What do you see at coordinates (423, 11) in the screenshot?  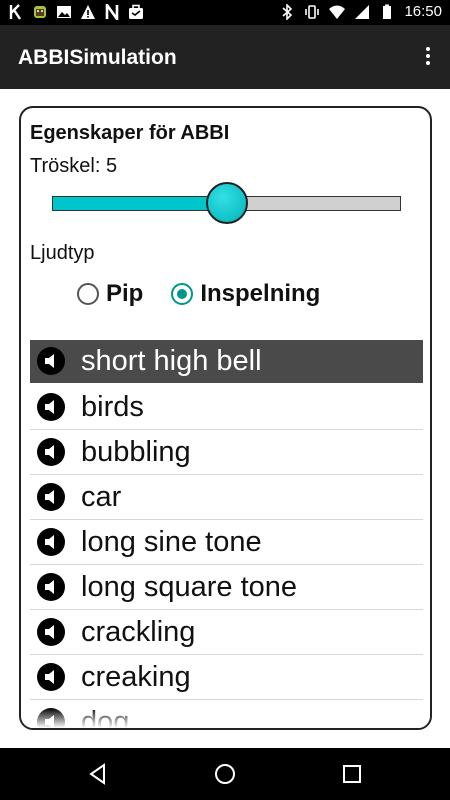 I see `status-time: 16:50` at bounding box center [423, 11].